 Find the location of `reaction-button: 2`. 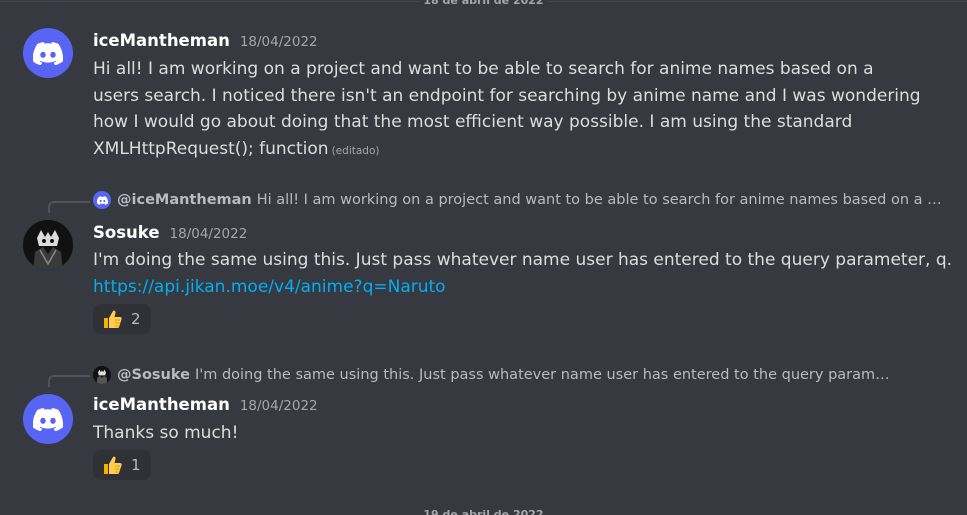

reaction-button: 2 is located at coordinates (122, 319).